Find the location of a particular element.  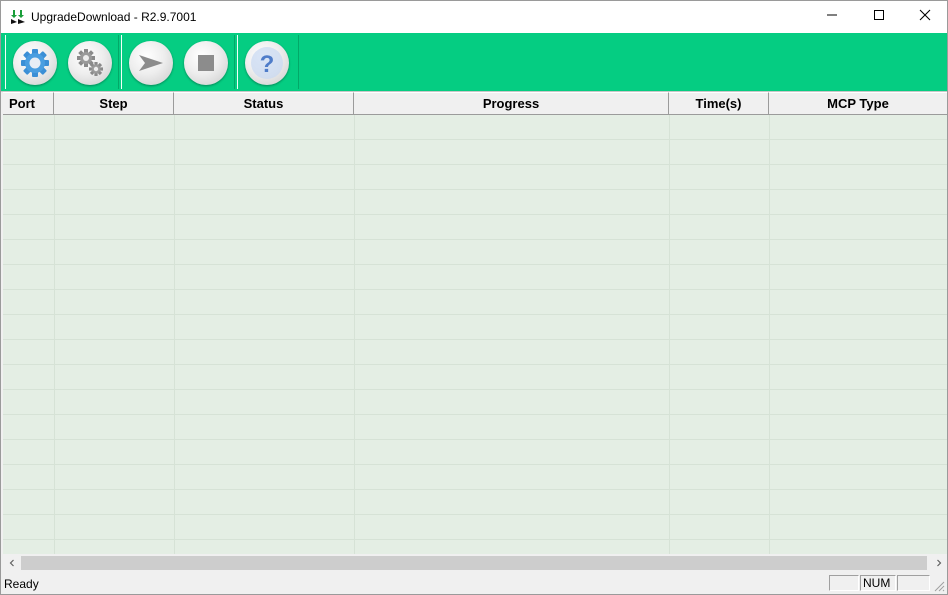

status-panel-num: NUM is located at coordinates (878, 583).